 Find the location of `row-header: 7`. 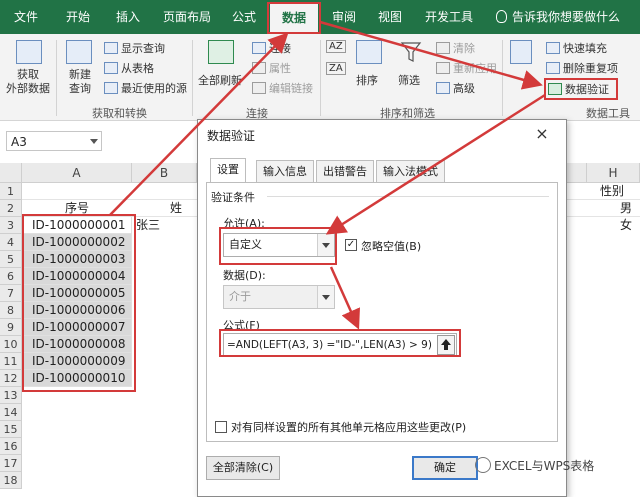

row-header: 7 is located at coordinates (11, 293).